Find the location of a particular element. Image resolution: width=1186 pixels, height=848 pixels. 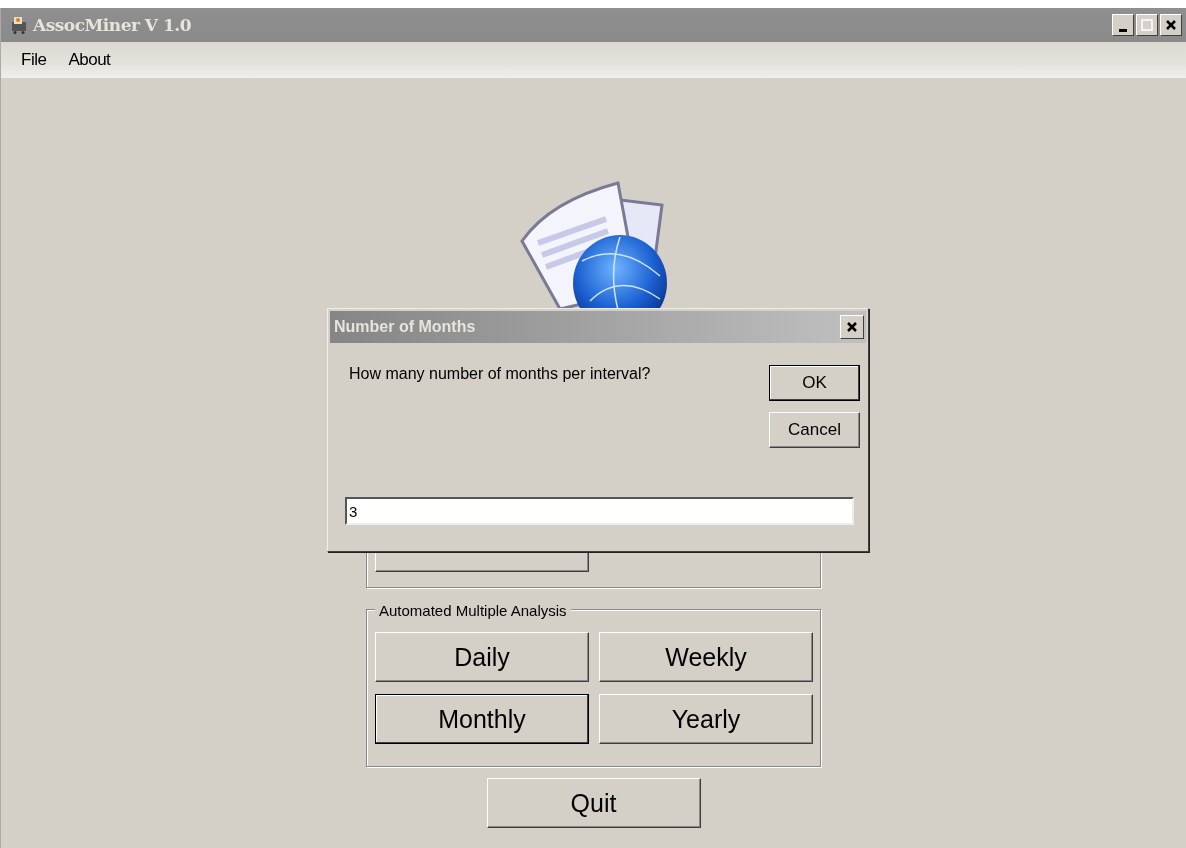

quit-button: Quit is located at coordinates (593, 803).